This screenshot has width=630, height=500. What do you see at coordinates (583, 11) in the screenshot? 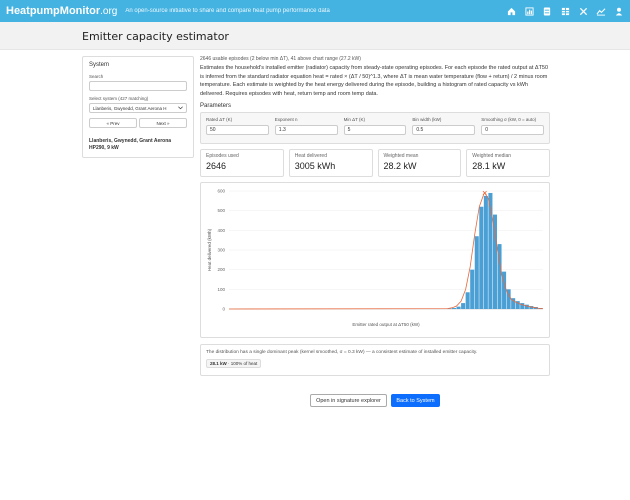
I see `tools-icon` at bounding box center [583, 11].